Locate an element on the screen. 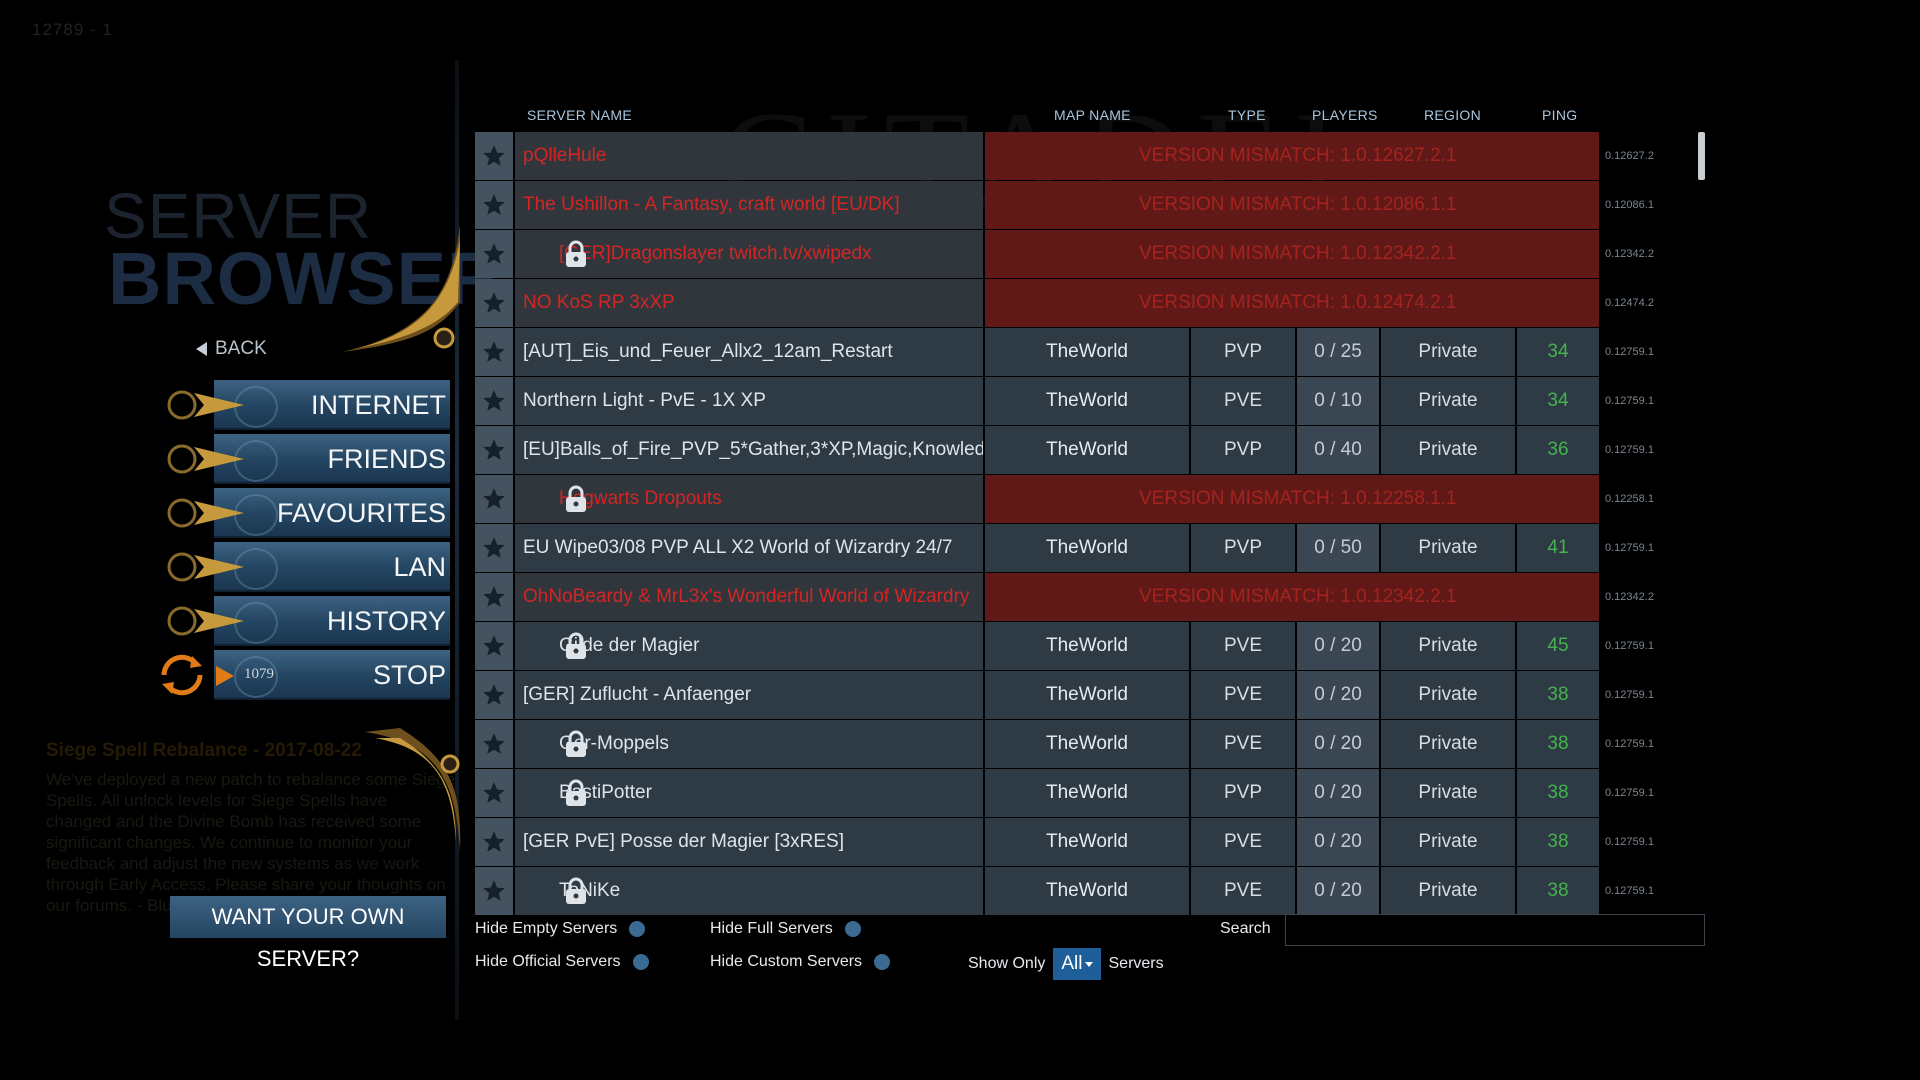 This screenshot has height=1080, width=1920. nav-internet: INTERNET is located at coordinates (302, 405).